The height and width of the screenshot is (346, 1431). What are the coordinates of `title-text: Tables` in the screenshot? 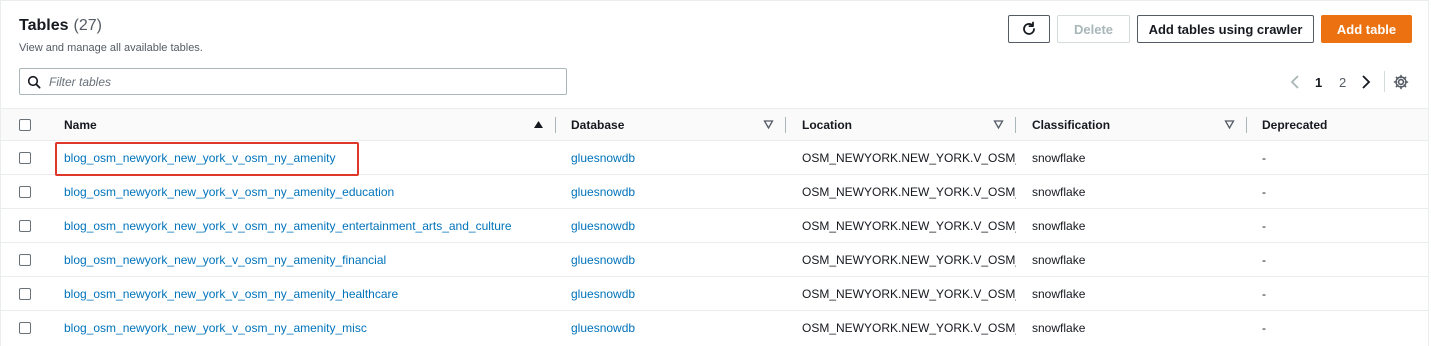 It's located at (44, 25).